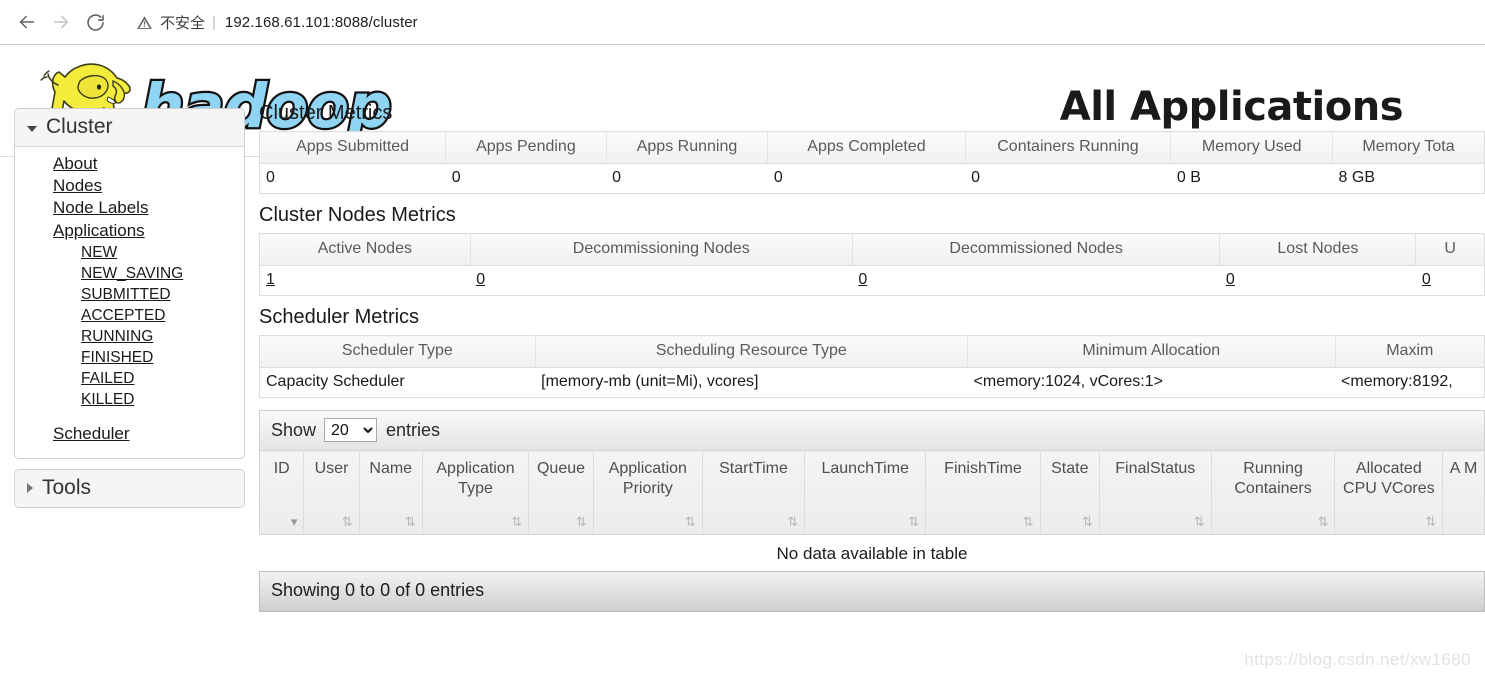 The height and width of the screenshot is (680, 1485). What do you see at coordinates (397, 351) in the screenshot?
I see `column-header-scheduler-type: Scheduler Type` at bounding box center [397, 351].